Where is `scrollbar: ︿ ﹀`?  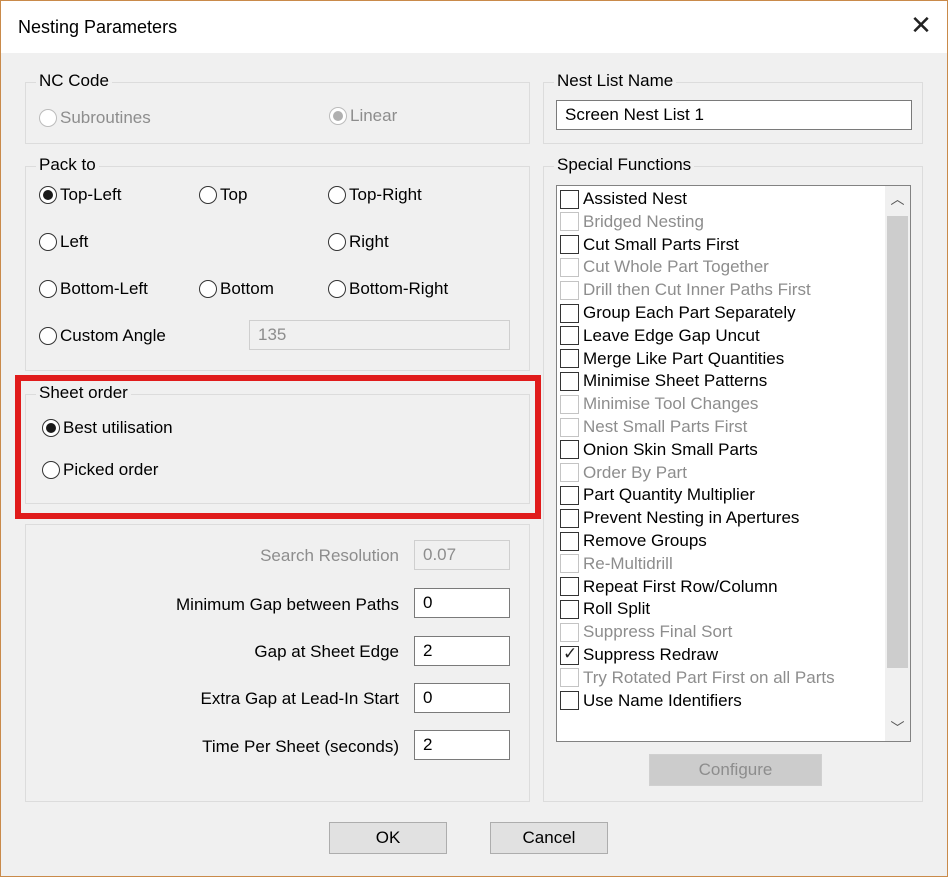 scrollbar: ︿ ﹀ is located at coordinates (897, 463).